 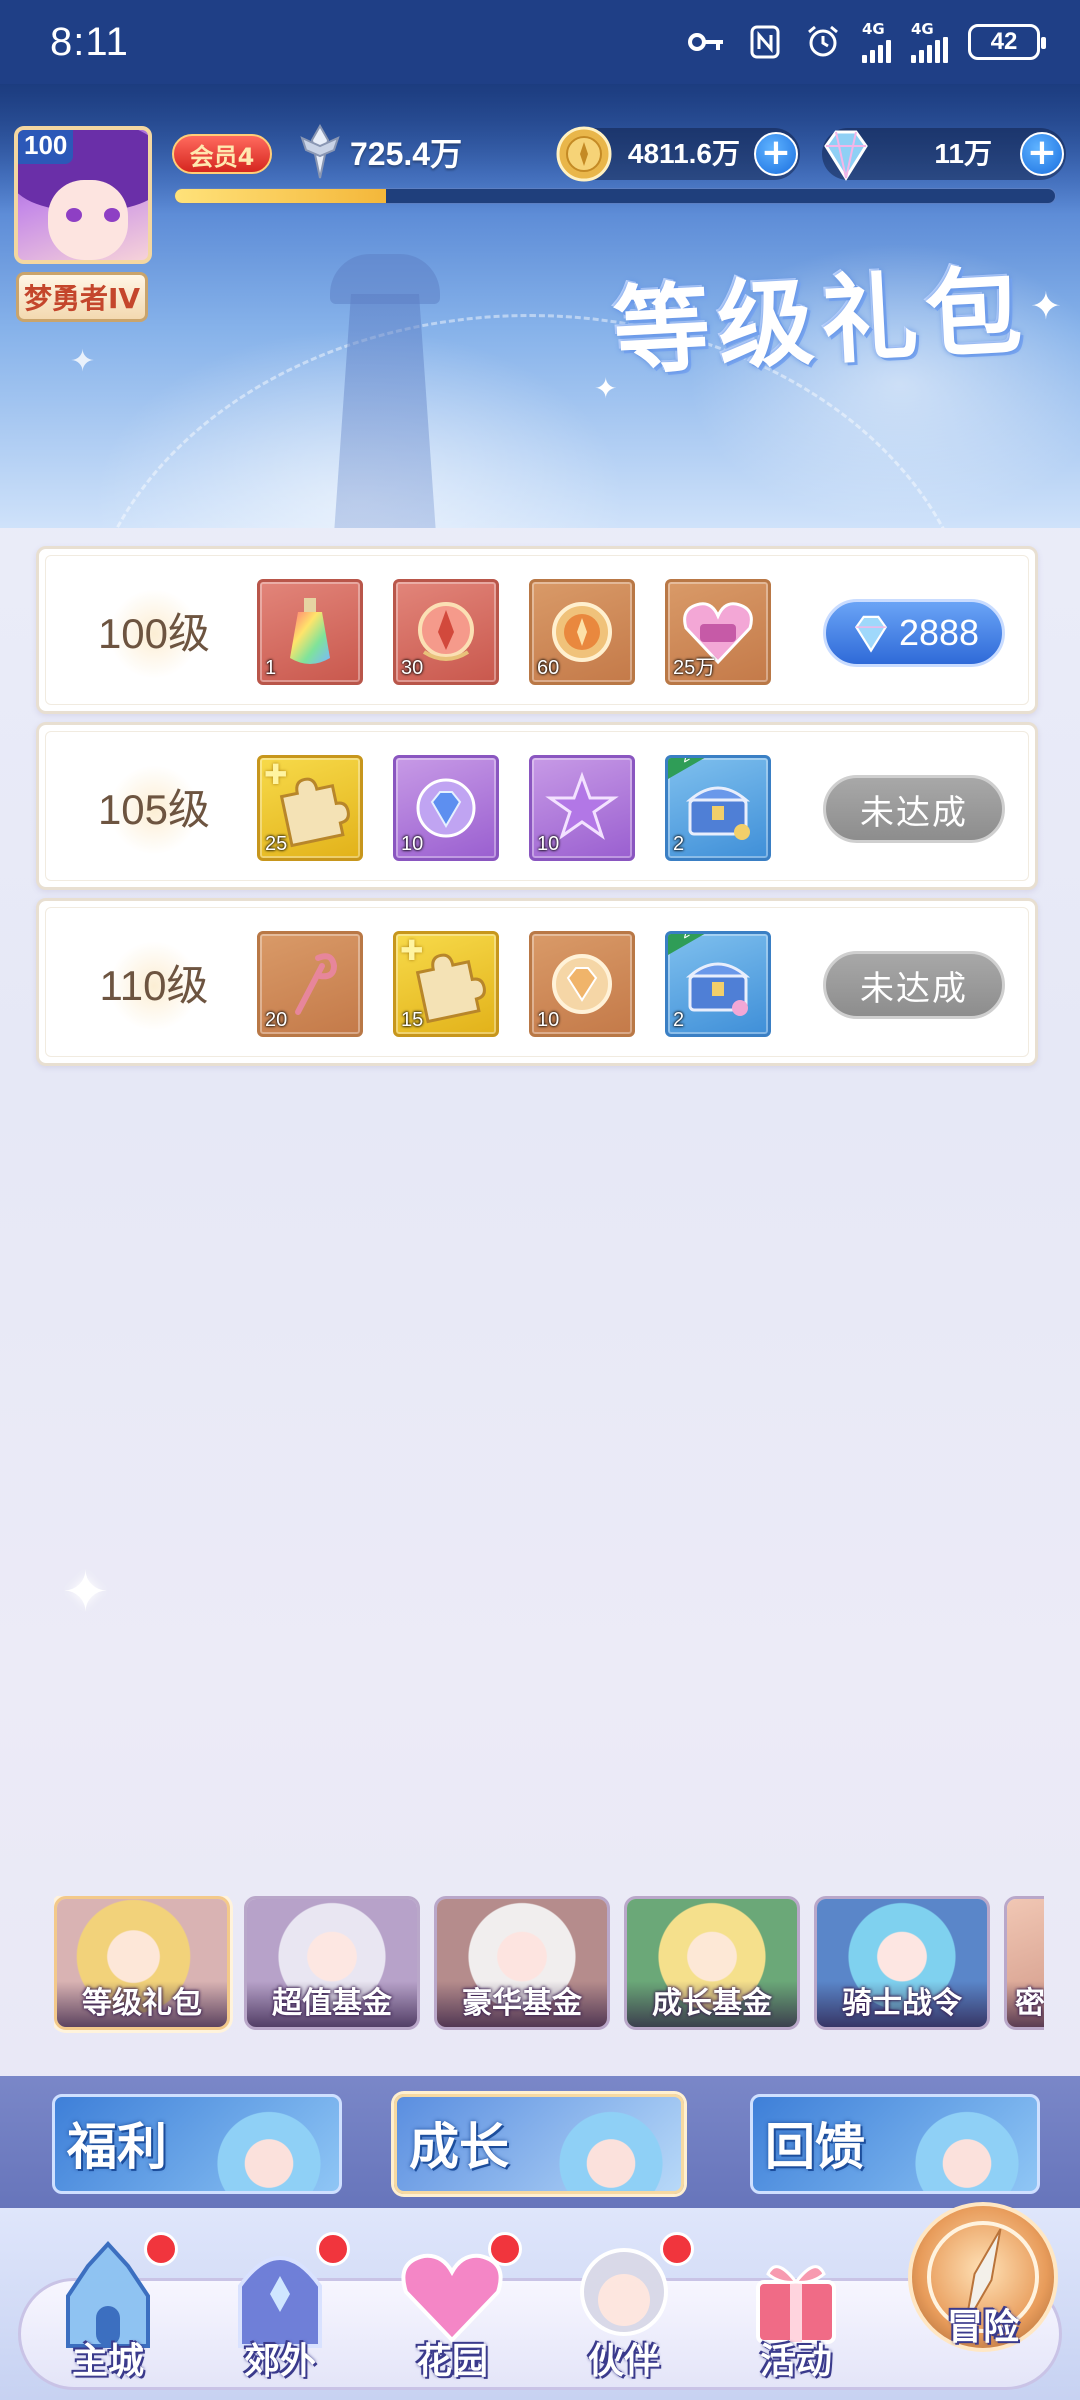 I want to click on reward-item: 20, so click(x=310, y=984).